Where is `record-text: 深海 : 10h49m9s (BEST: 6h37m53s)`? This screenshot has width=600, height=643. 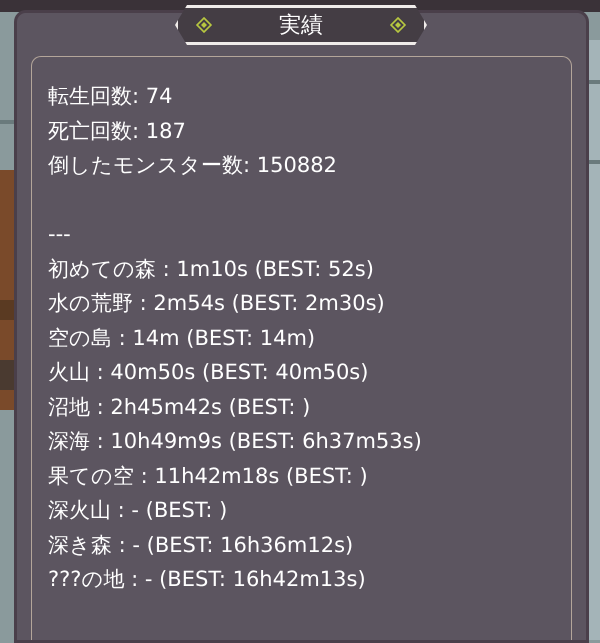 record-text: 深海 : 10h49m9s (BEST: 6h37m53s) is located at coordinates (235, 441).